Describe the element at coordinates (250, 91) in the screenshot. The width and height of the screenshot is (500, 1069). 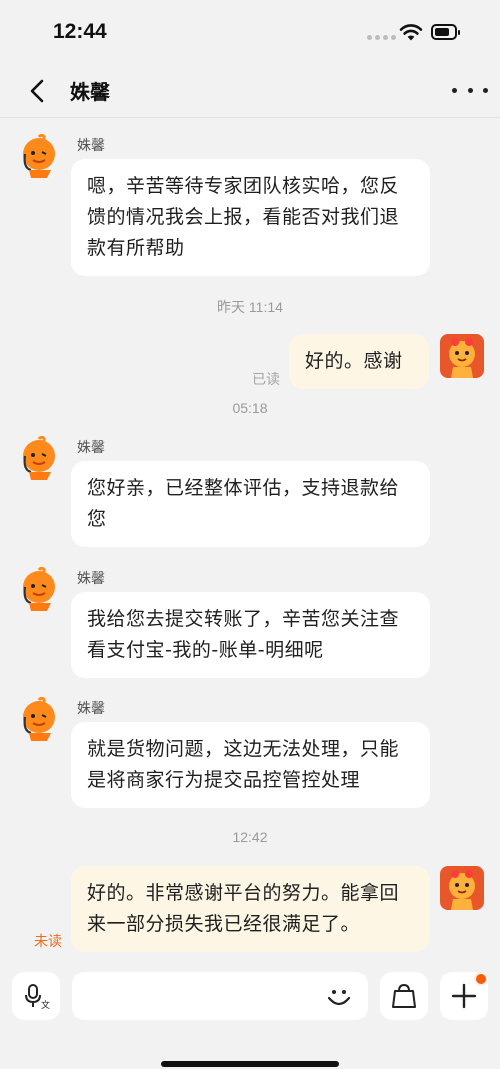
I see `nav-bar: 姝馨` at that location.